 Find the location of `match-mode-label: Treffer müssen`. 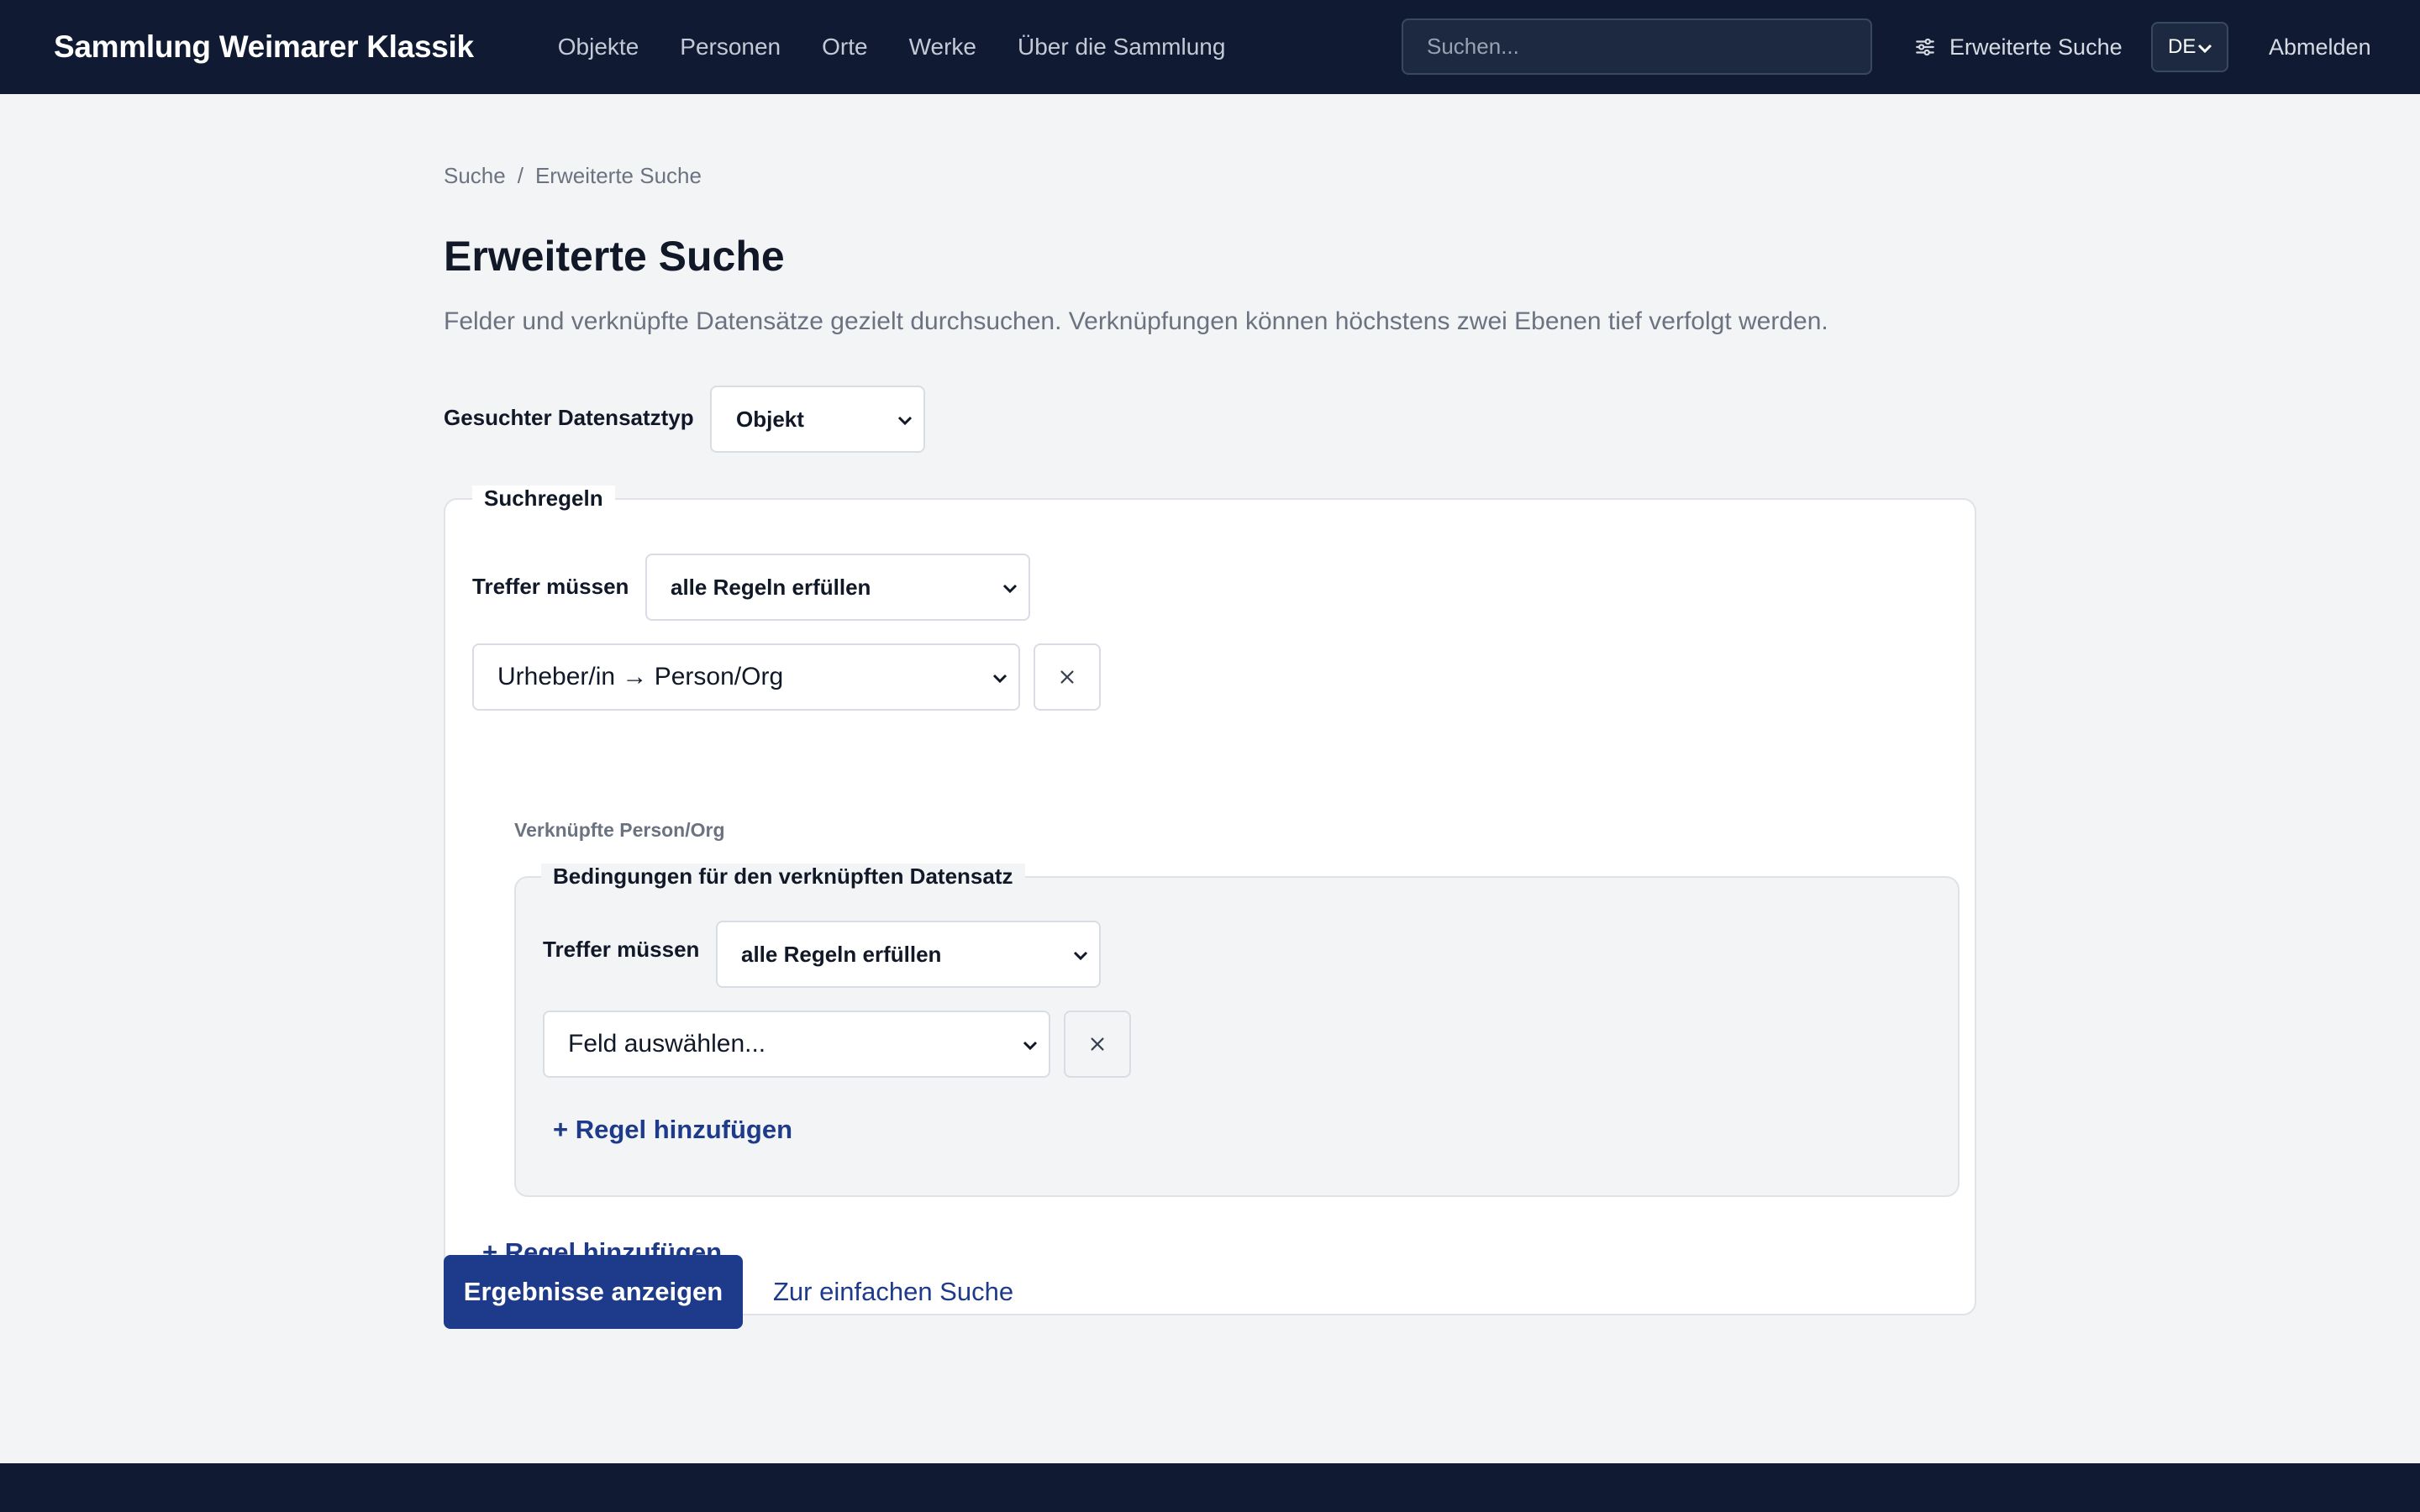

match-mode-label: Treffer müssen is located at coordinates (551, 586).